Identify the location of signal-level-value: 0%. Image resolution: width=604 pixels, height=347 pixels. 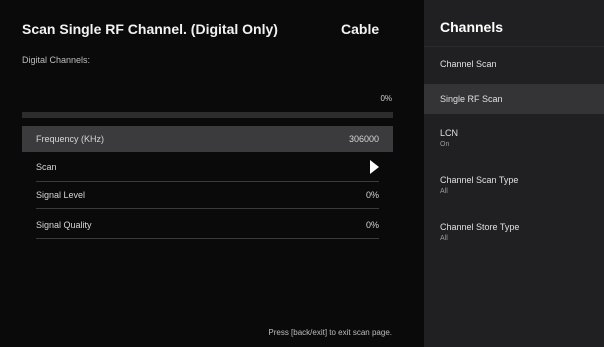
(372, 195).